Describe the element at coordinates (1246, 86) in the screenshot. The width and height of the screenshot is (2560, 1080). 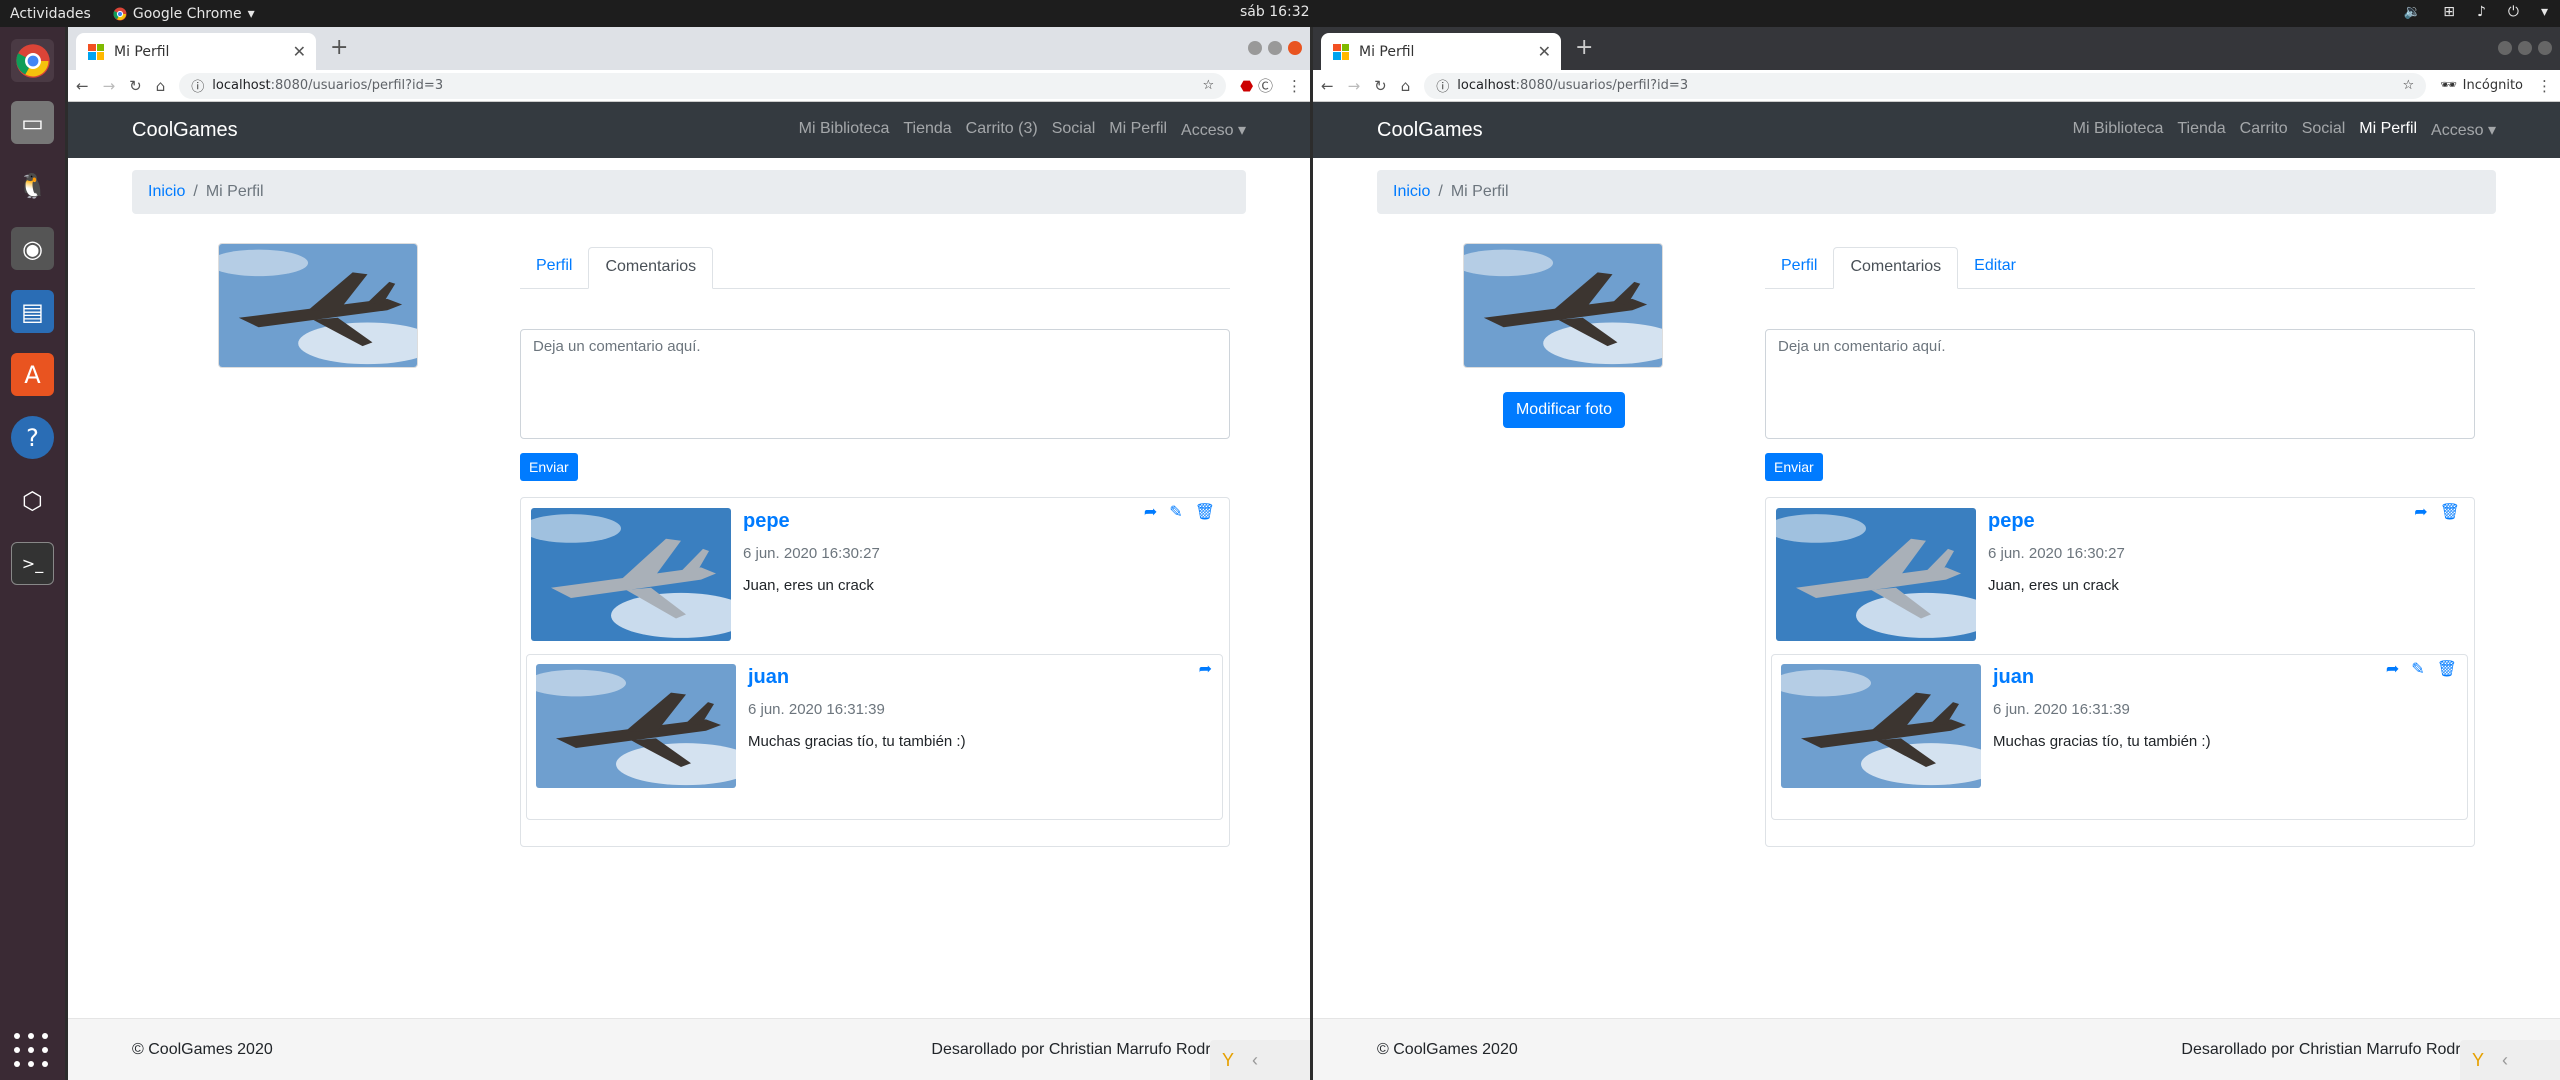
I see `adblock-icon: ⬣` at that location.